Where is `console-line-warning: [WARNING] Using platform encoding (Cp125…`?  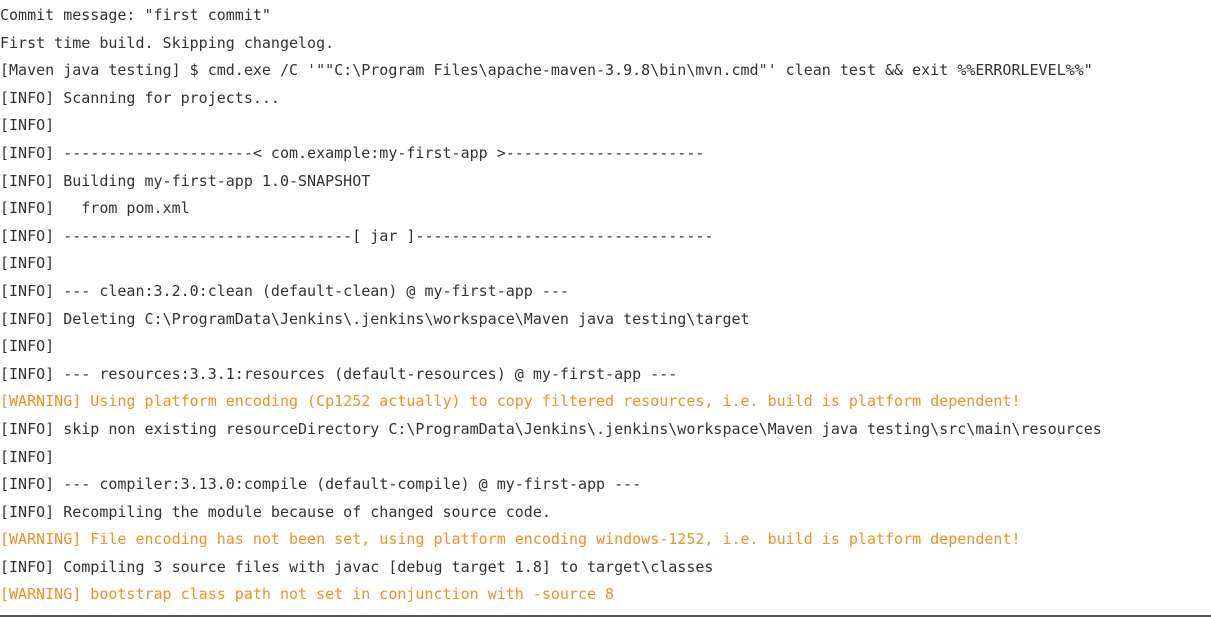 console-line-warning: [WARNING] Using platform encoding (Cp125… is located at coordinates (510, 401).